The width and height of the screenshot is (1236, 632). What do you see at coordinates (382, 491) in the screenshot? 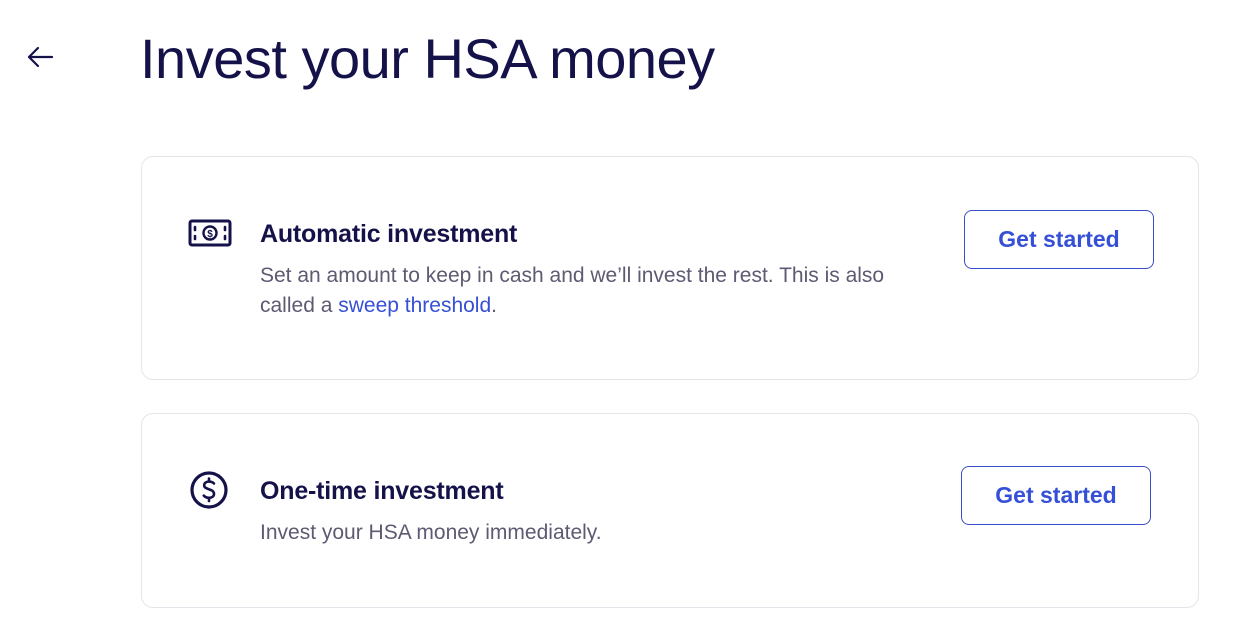
I see `card-heading: One-time investment` at bounding box center [382, 491].